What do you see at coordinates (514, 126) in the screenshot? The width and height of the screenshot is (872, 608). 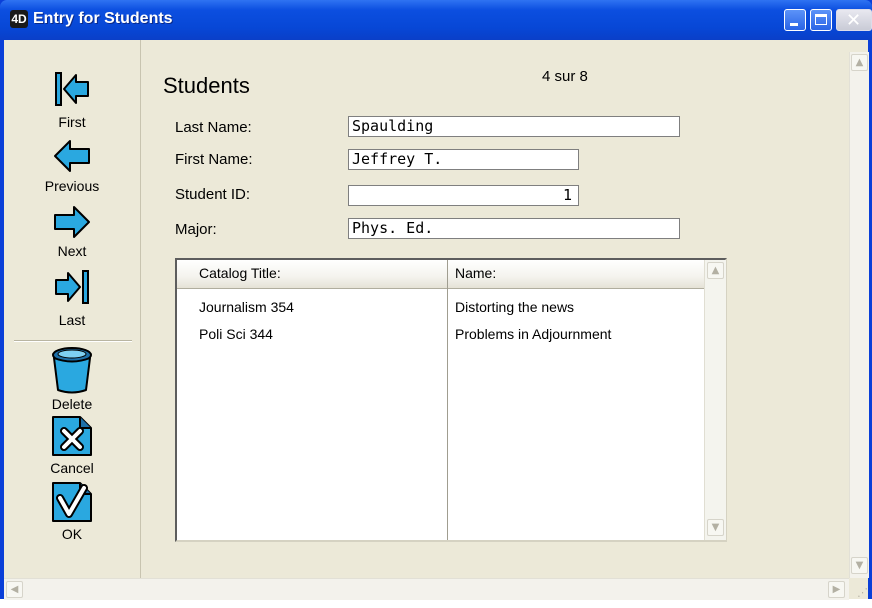 I see `last-name-field: Spaulding` at bounding box center [514, 126].